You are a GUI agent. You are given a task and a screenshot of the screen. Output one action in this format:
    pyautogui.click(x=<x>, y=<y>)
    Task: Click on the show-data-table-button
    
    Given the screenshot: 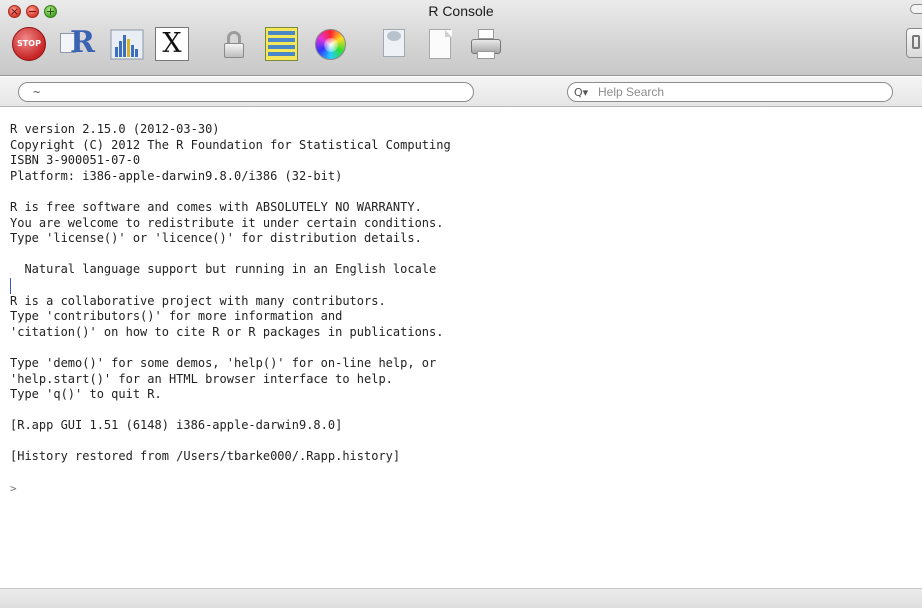 What is the action you would take?
    pyautogui.click(x=281, y=44)
    